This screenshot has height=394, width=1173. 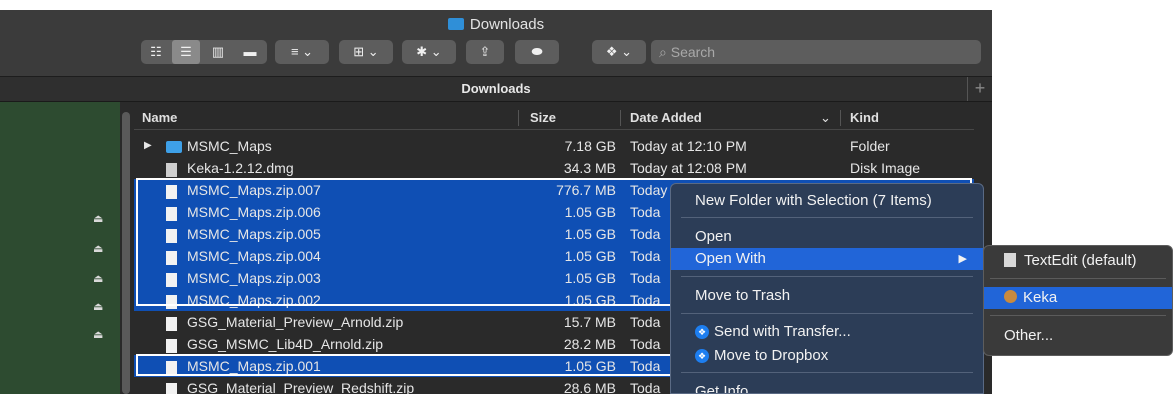 I want to click on file-size: 15.7 MB, so click(x=589, y=322).